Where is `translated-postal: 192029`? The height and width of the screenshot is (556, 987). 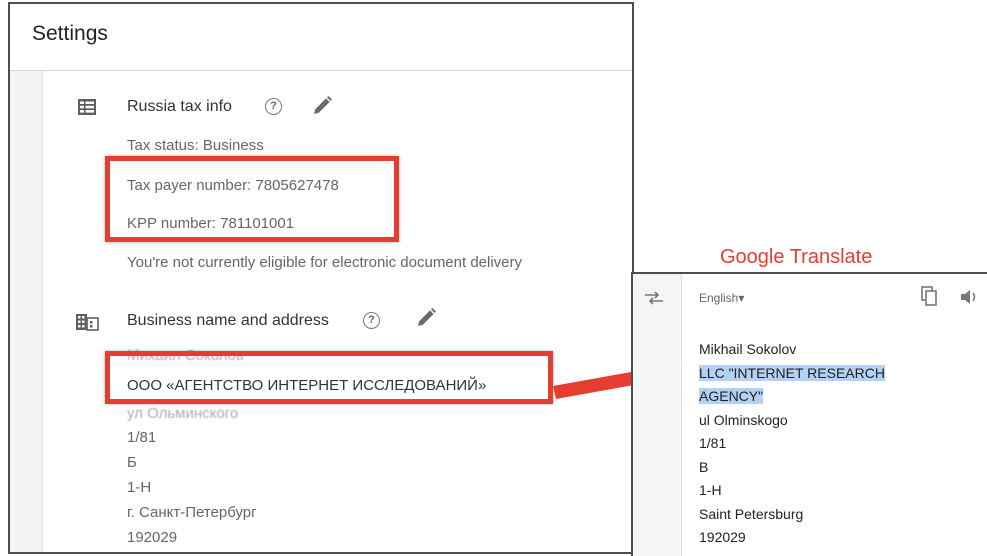
translated-postal: 192029 is located at coordinates (722, 537).